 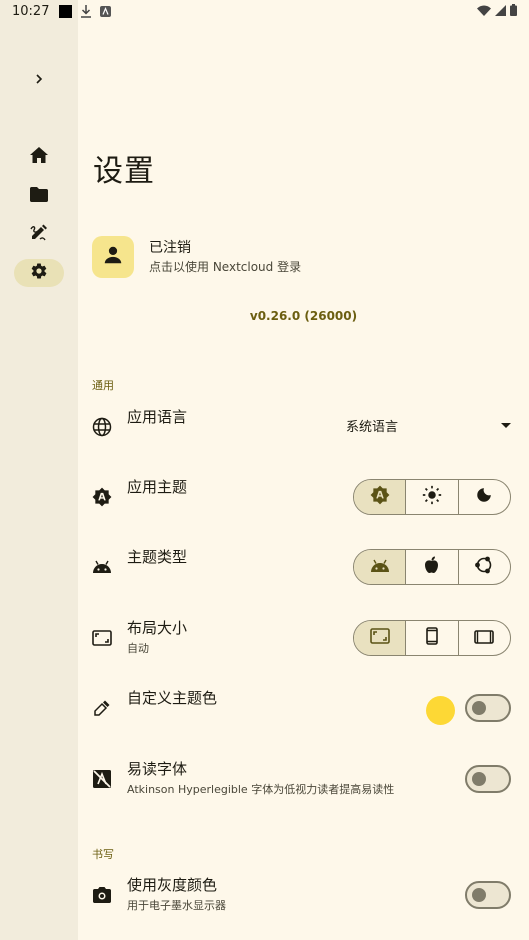 I want to click on setting-title: 布局大小, so click(x=157, y=628).